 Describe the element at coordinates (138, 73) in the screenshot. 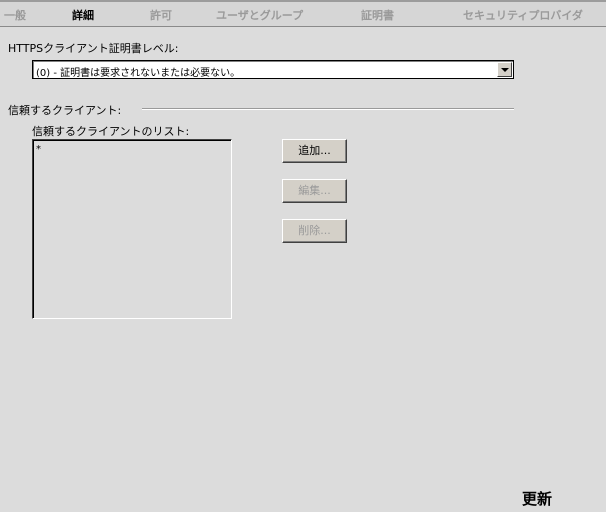

I see `https-level-value: (0) - 証明書は要求されないまたは必要ない。` at that location.